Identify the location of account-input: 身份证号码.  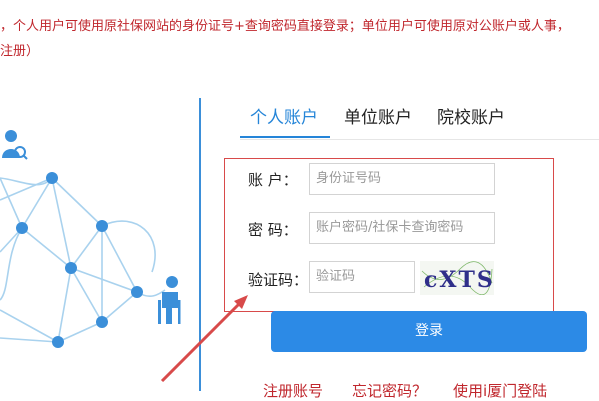
(402, 179).